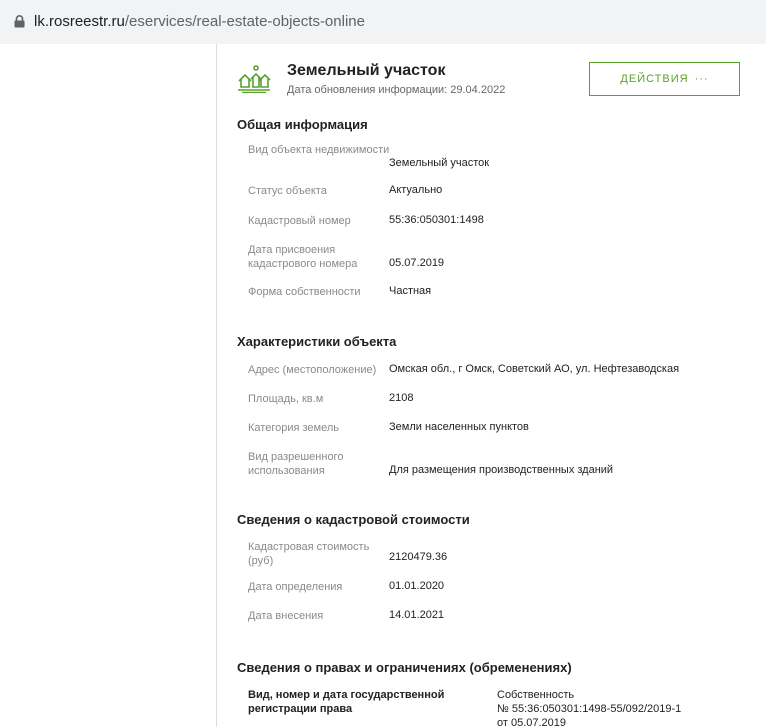  Describe the element at coordinates (319, 150) in the screenshot. I see `field-label: Вид объекта недвижимости` at that location.